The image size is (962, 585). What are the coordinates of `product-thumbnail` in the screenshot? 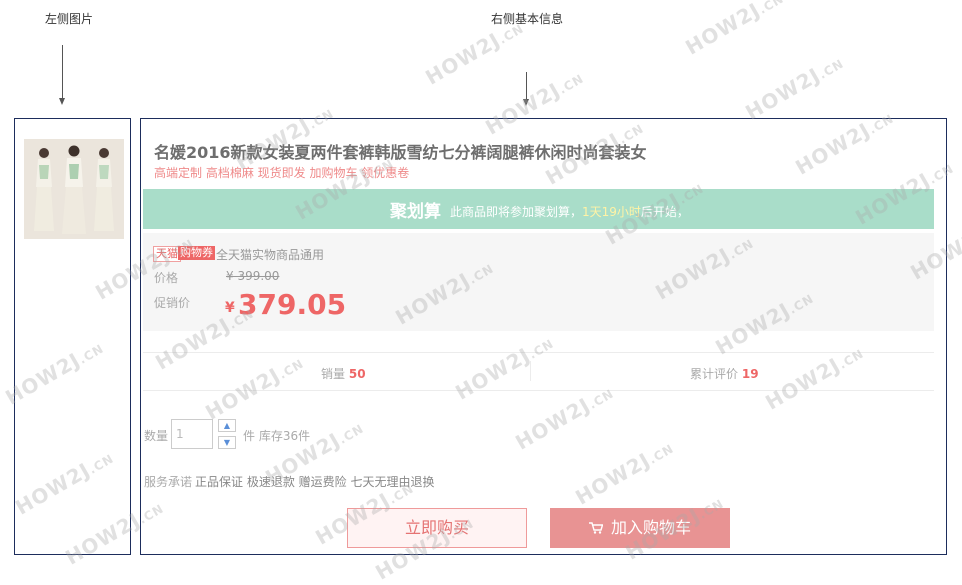 It's located at (74, 189).